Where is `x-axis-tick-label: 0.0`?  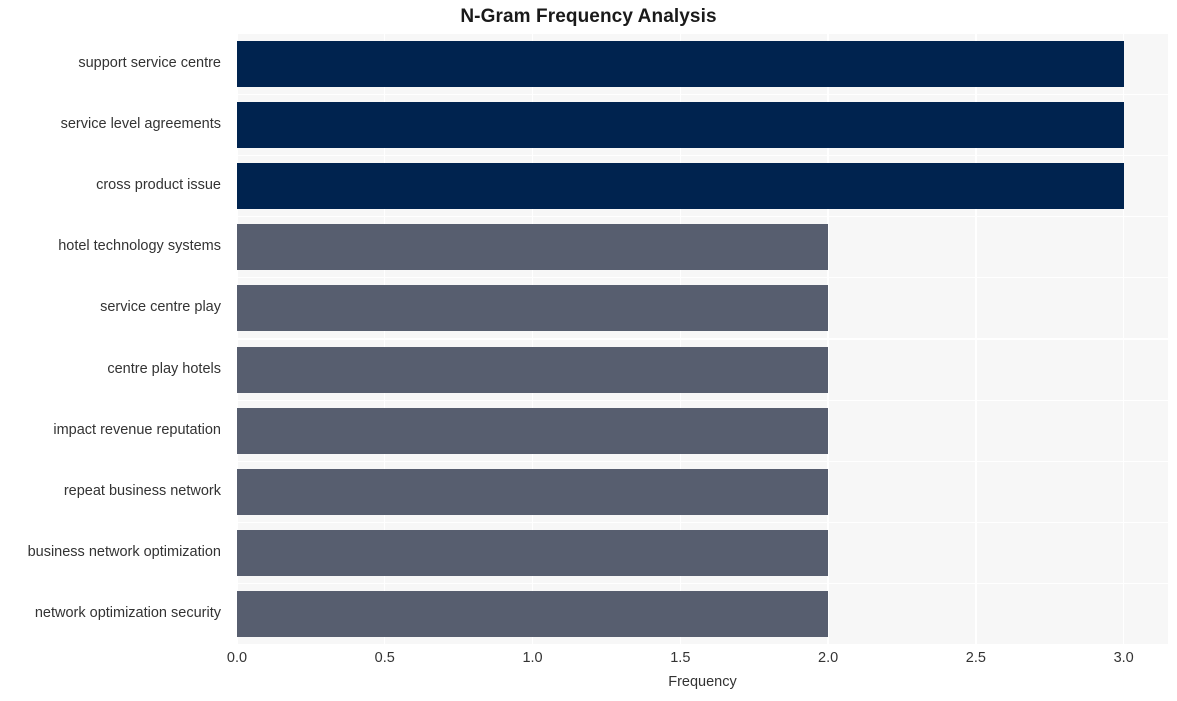
x-axis-tick-label: 0.0 is located at coordinates (237, 658).